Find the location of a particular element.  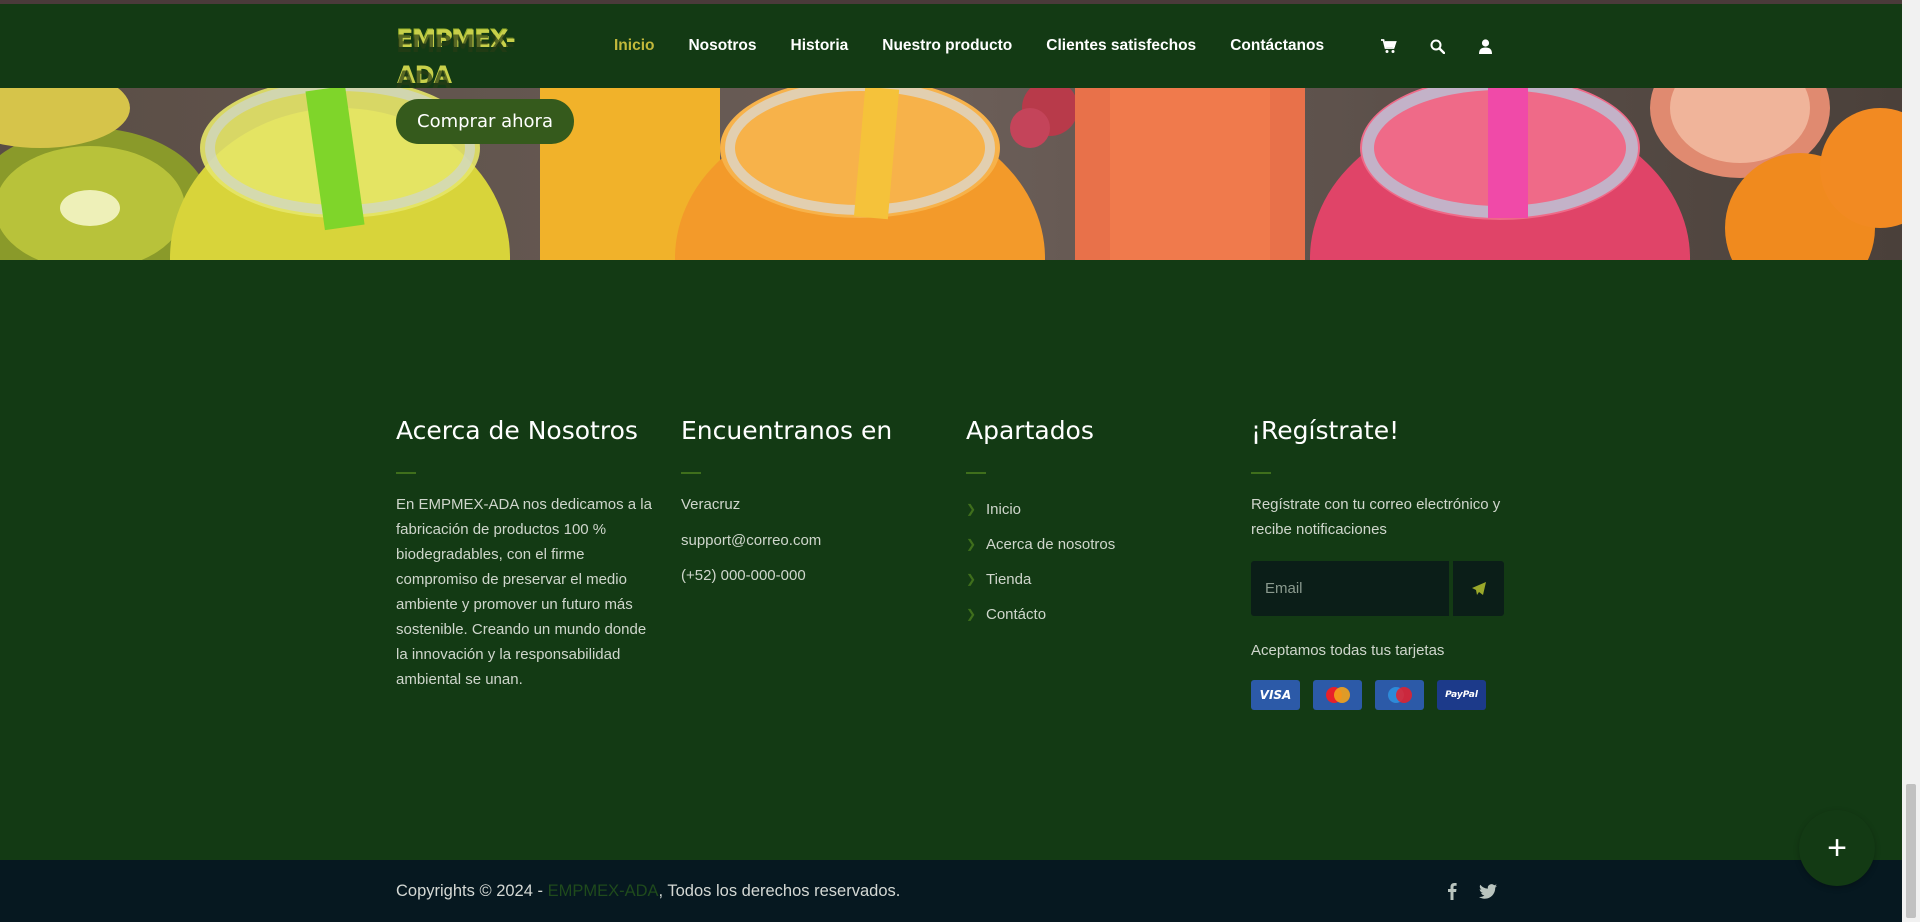

link-label: Contácto is located at coordinates (1016, 614).